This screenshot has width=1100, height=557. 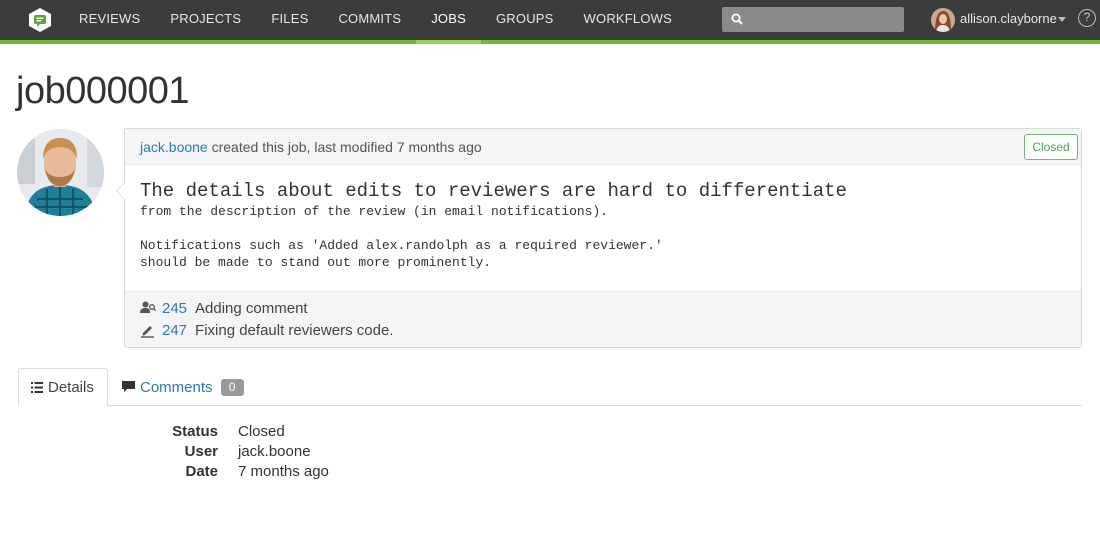 What do you see at coordinates (350, 472) in the screenshot?
I see `detail-row-date: Date 7 months ago` at bounding box center [350, 472].